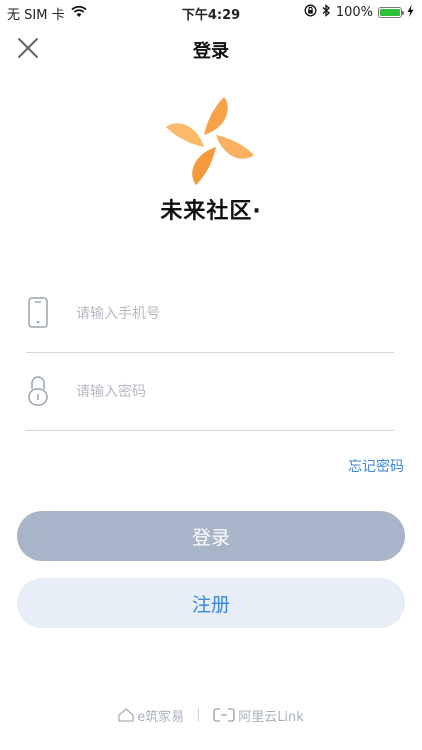 This screenshot has width=422, height=750. I want to click on house-e-icon, so click(126, 715).